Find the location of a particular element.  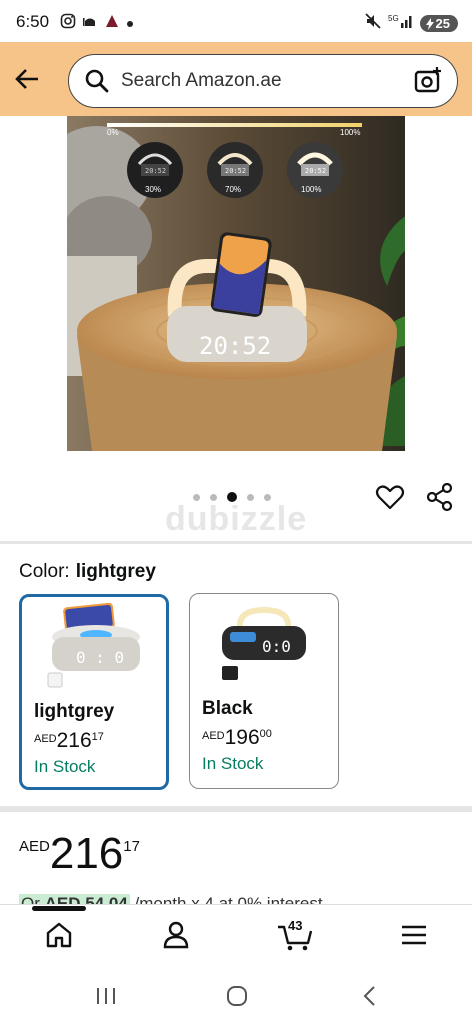

instagram-icon is located at coordinates (68, 23).